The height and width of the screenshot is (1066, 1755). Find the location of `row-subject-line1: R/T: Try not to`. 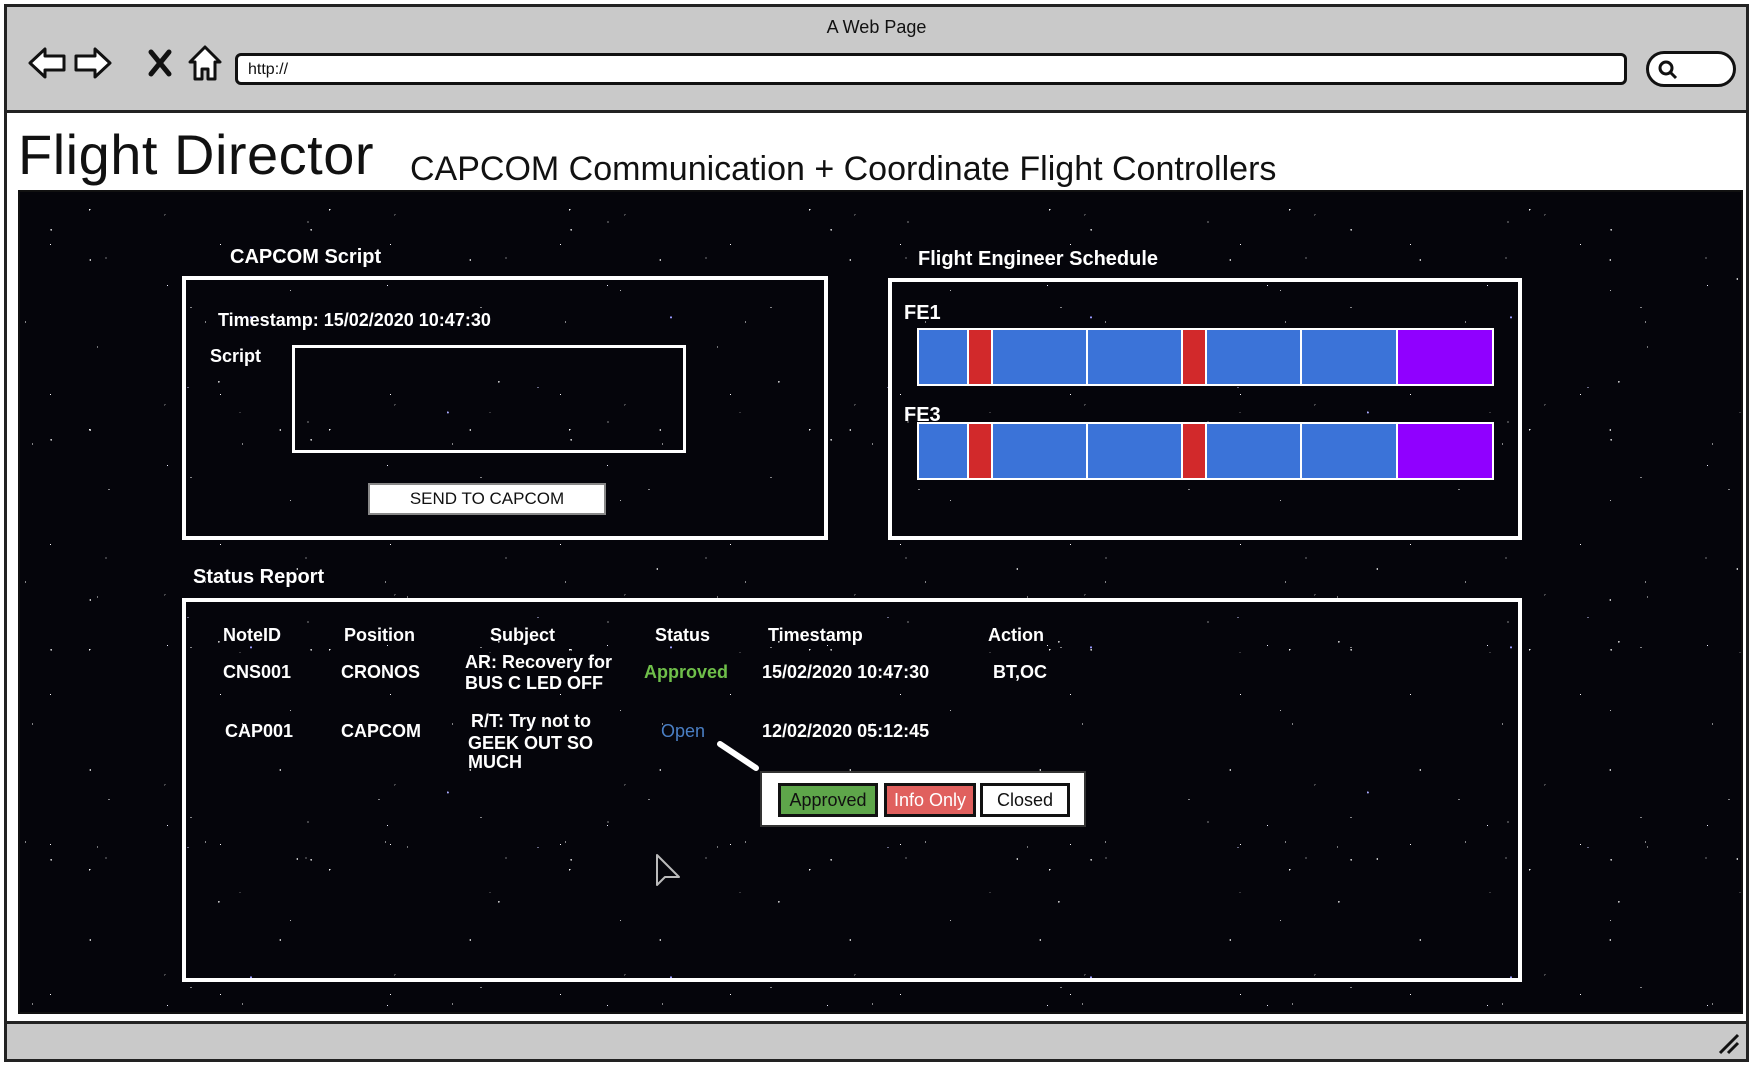

row-subject-line1: R/T: Try not to is located at coordinates (531, 721).